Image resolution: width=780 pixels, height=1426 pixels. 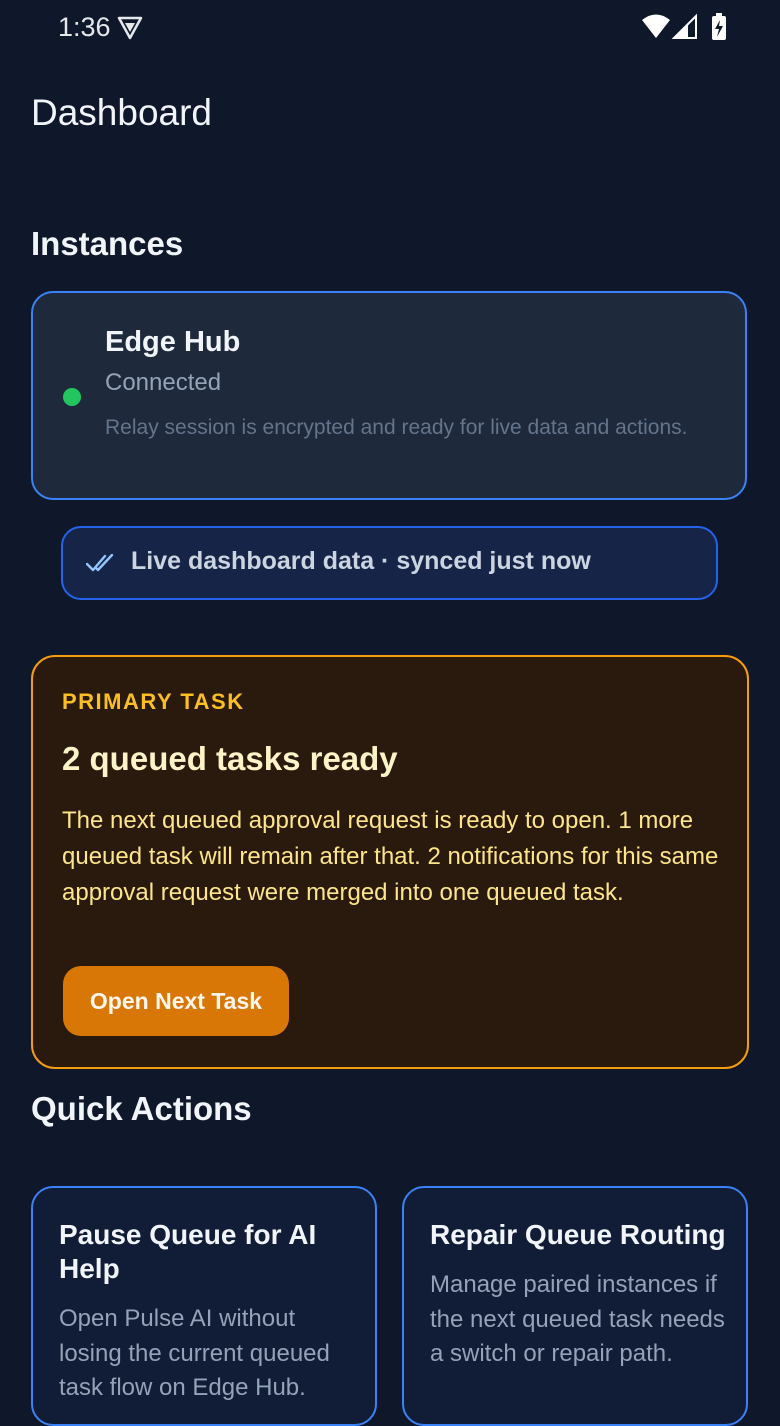 What do you see at coordinates (361, 561) in the screenshot?
I see `sync-status-label: Live dashboard data · synced just now` at bounding box center [361, 561].